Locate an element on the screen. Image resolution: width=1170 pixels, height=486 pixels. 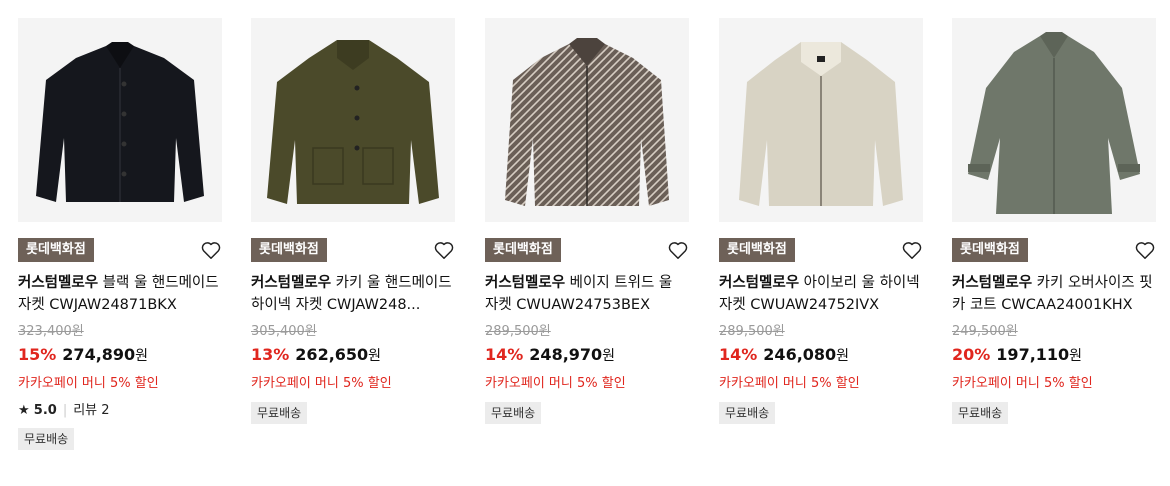
sale-price: 248,970 is located at coordinates (566, 354).